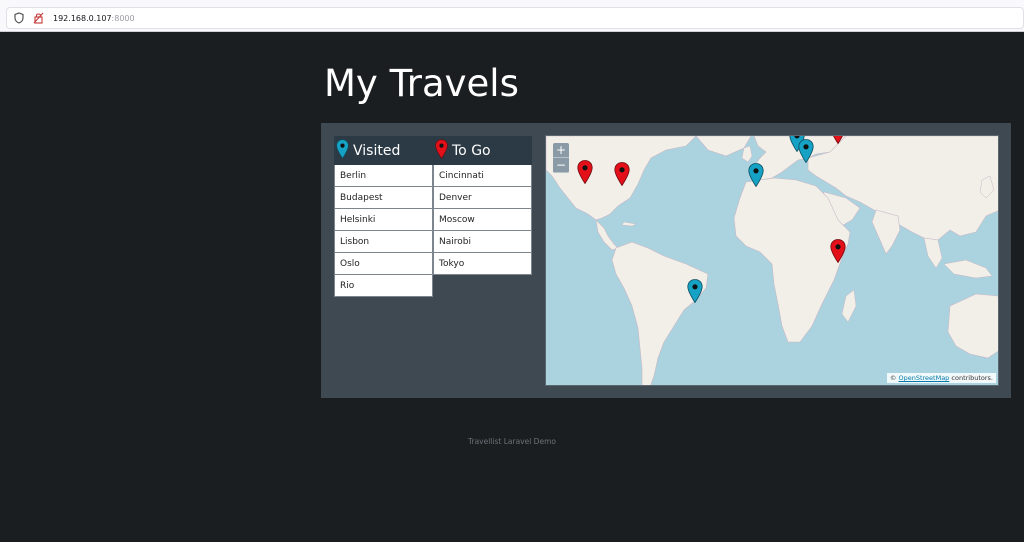 Image resolution: width=1024 pixels, height=542 pixels. I want to click on map-marker-nairobi, so click(838, 251).